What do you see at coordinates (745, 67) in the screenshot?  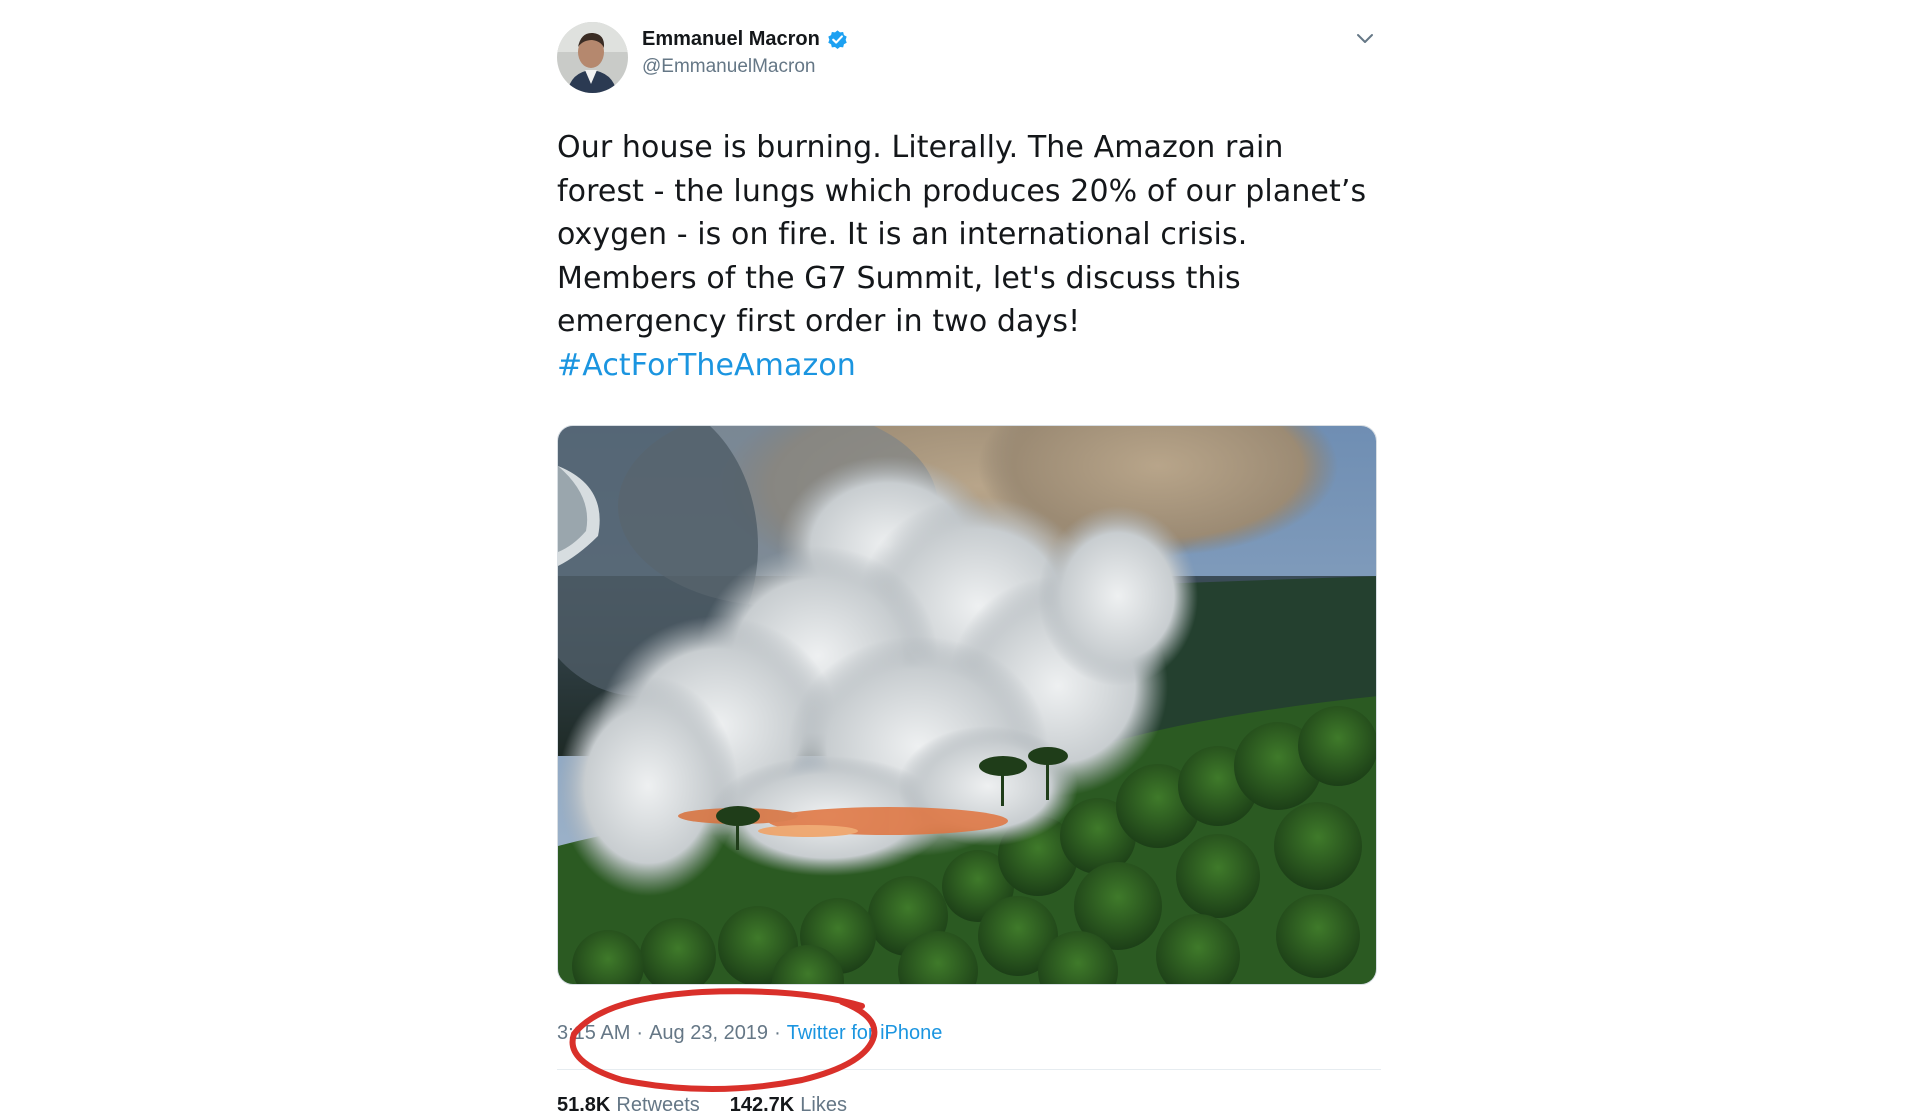 I see `author-handle: @EmmanuelMacron` at bounding box center [745, 67].